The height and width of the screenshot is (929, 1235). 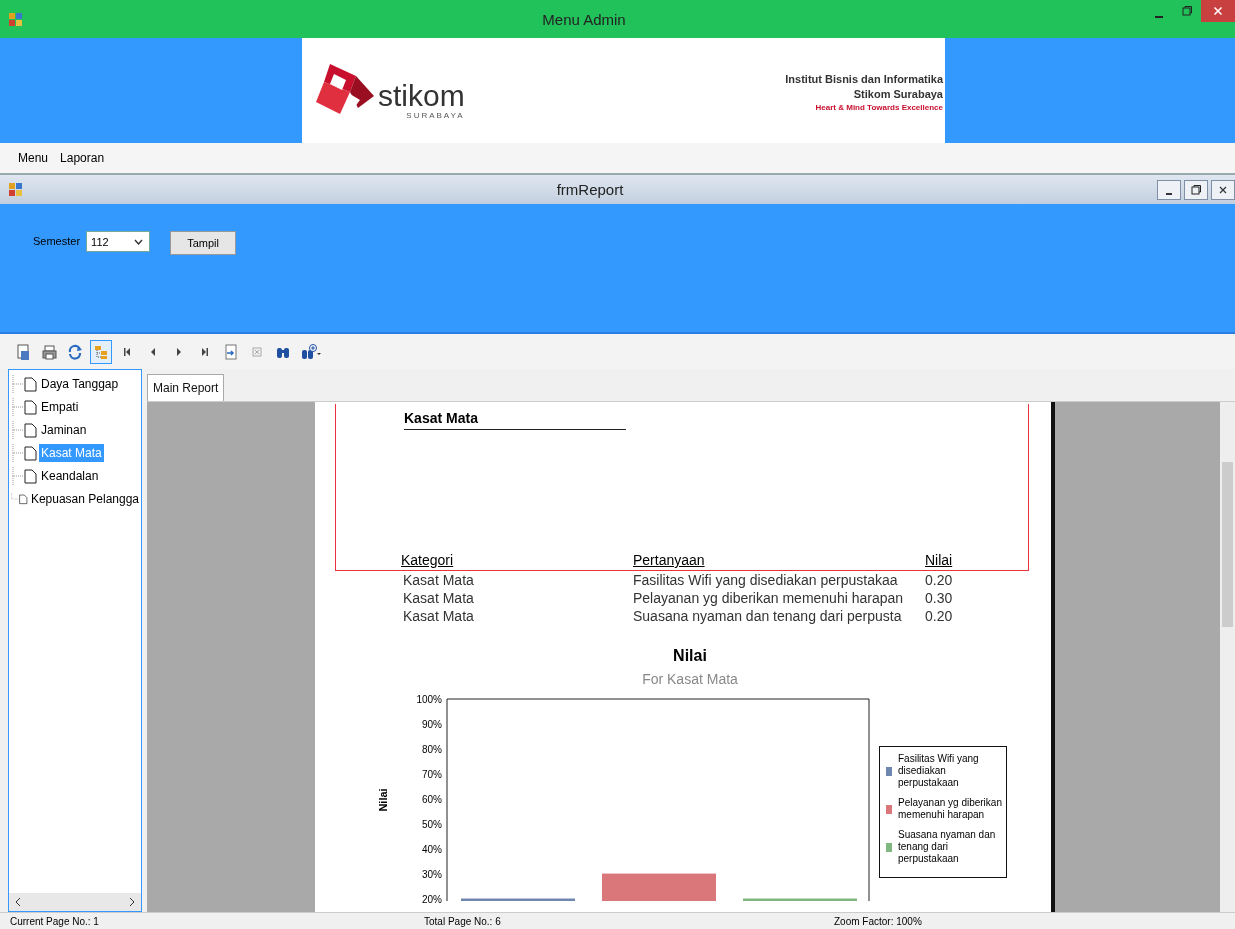 What do you see at coordinates (55, 921) in the screenshot?
I see `status-text: Current Page No.: 1` at bounding box center [55, 921].